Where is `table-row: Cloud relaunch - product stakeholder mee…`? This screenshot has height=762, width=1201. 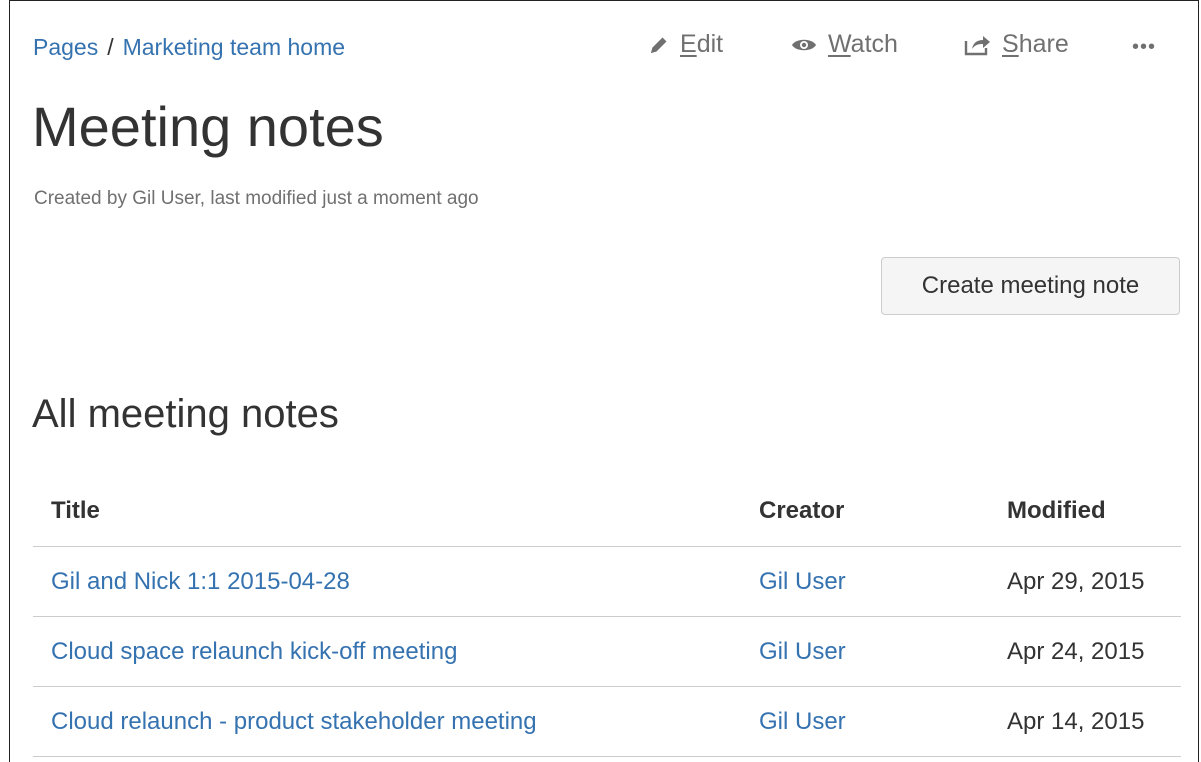
table-row: Cloud relaunch - product stakeholder mee… is located at coordinates (607, 721).